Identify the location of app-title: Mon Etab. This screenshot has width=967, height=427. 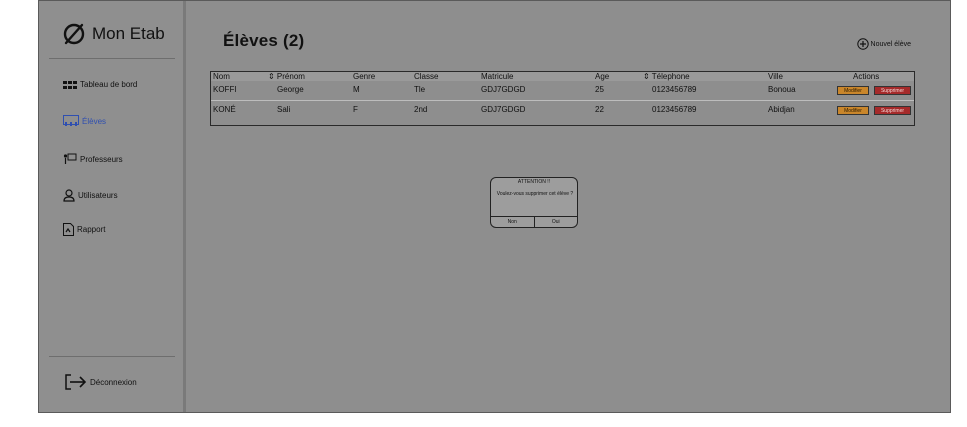
(128, 33).